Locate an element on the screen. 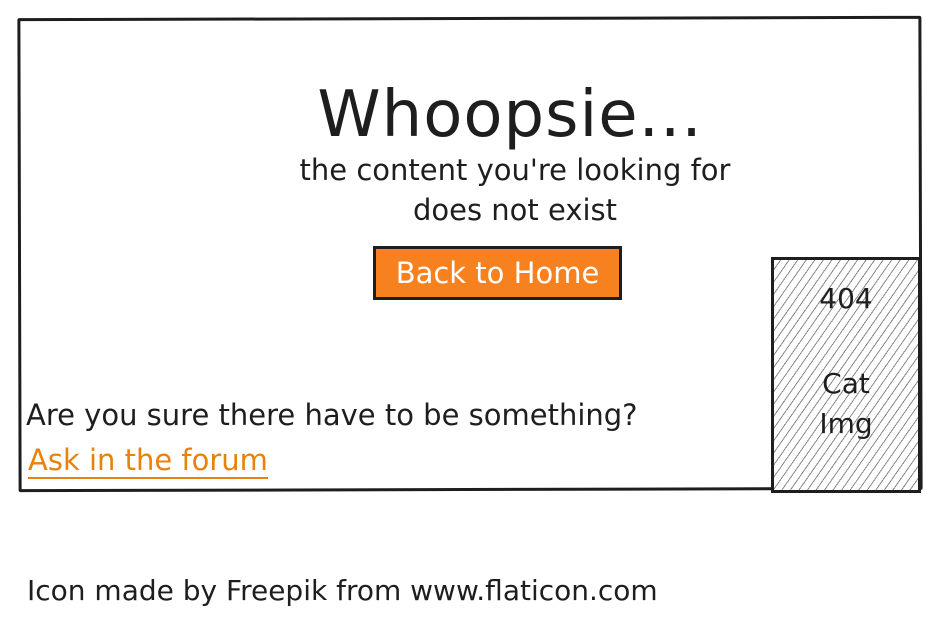 The image size is (943, 633). cat-image-label-line-2: Img is located at coordinates (846, 423).